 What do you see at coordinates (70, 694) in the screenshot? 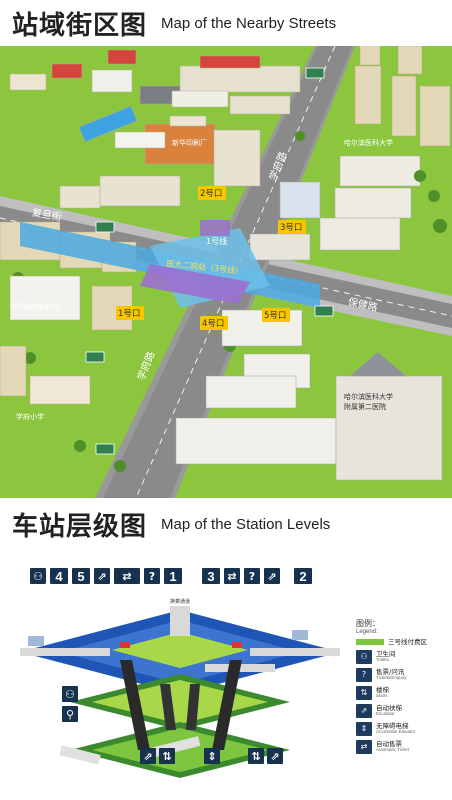
I see `toilet-side-icon: ⚇` at bounding box center [70, 694].